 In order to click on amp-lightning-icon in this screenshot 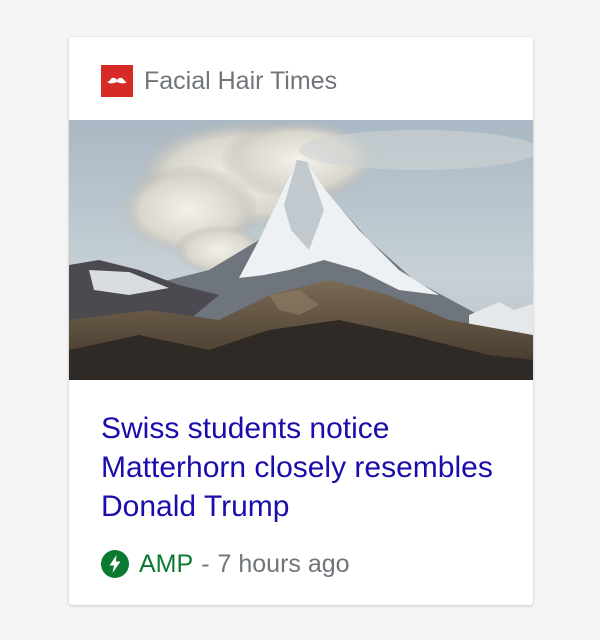, I will do `click(115, 564)`.